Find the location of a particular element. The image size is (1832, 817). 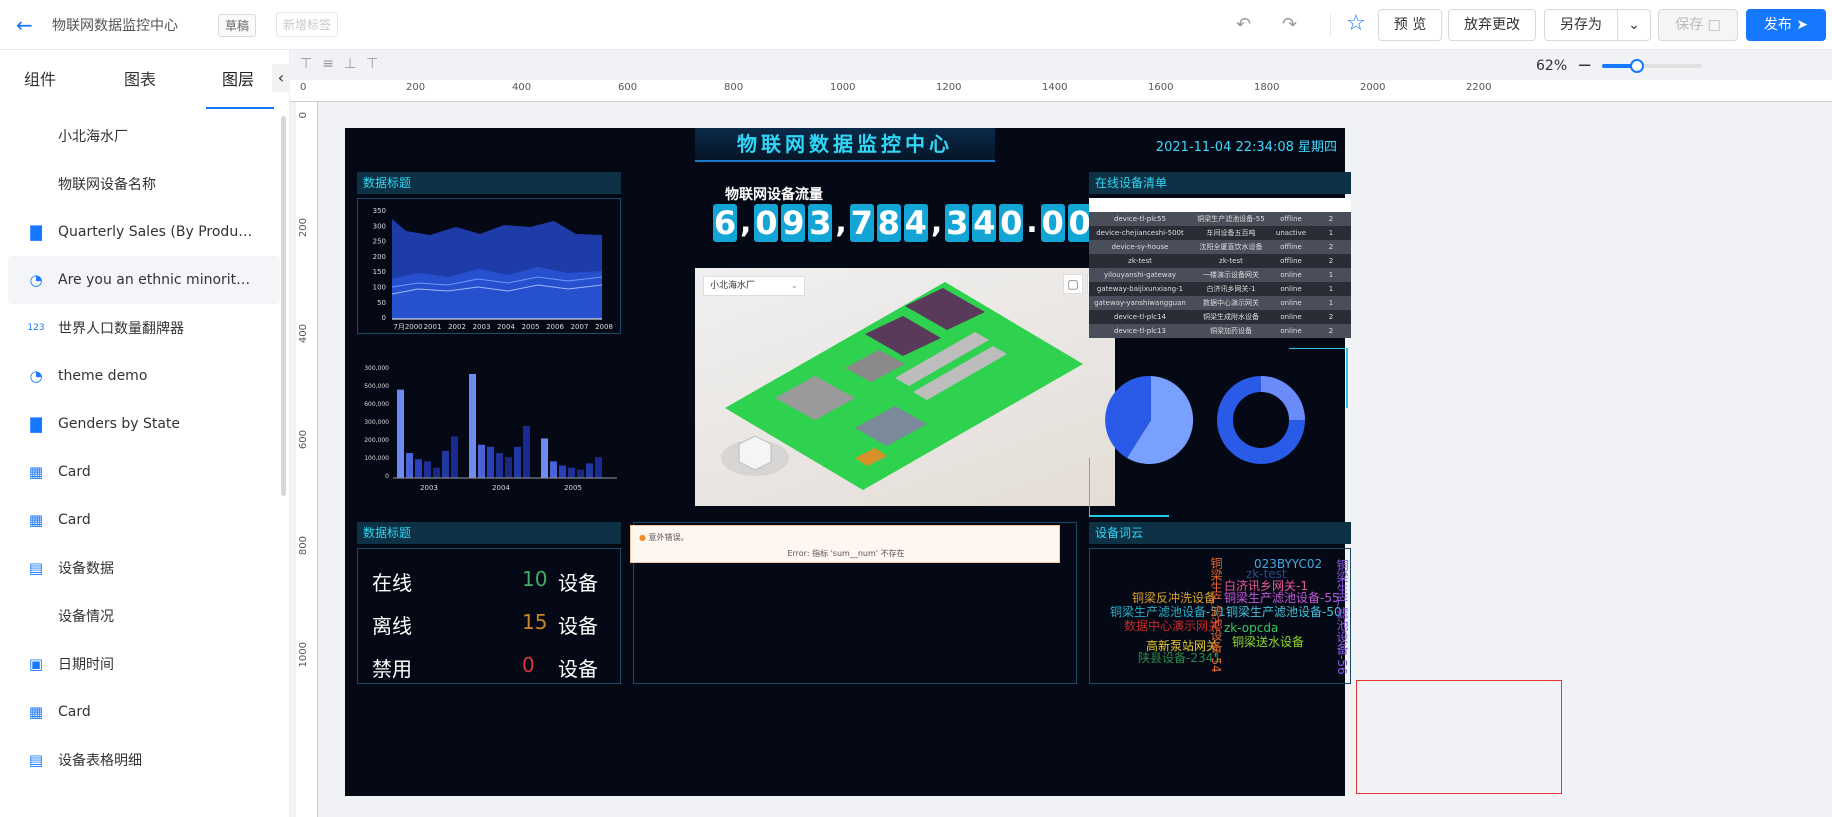

panel-title-wordcloud: 设备词云 is located at coordinates (1220, 533).